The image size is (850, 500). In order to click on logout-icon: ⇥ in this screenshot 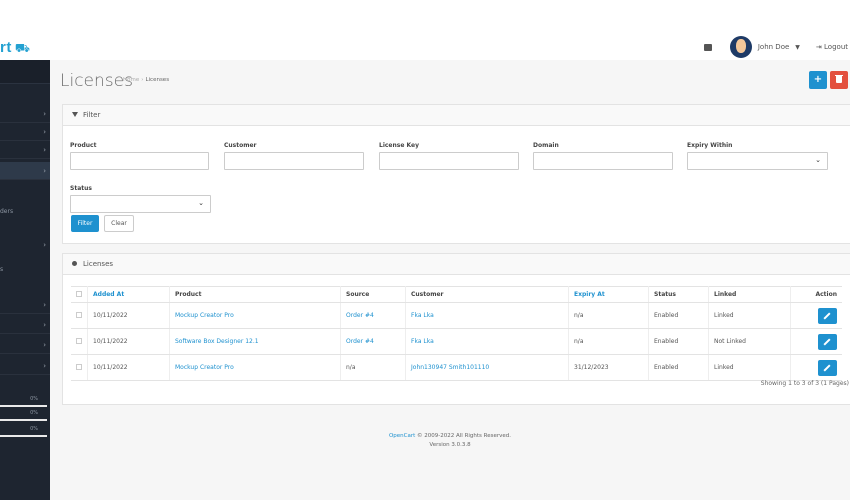, I will do `click(818, 47)`.